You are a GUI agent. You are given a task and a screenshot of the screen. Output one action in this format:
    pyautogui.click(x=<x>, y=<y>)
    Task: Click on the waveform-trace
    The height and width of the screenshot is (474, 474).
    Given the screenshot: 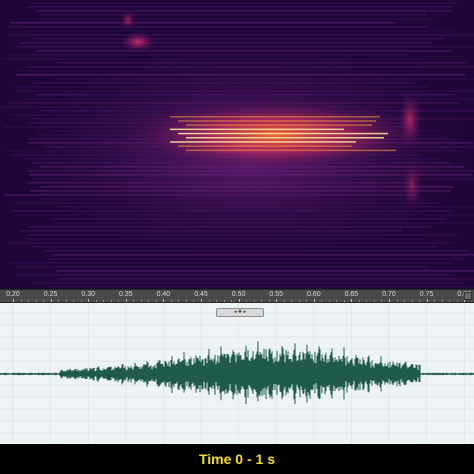 What is the action you would take?
    pyautogui.click(x=237, y=373)
    